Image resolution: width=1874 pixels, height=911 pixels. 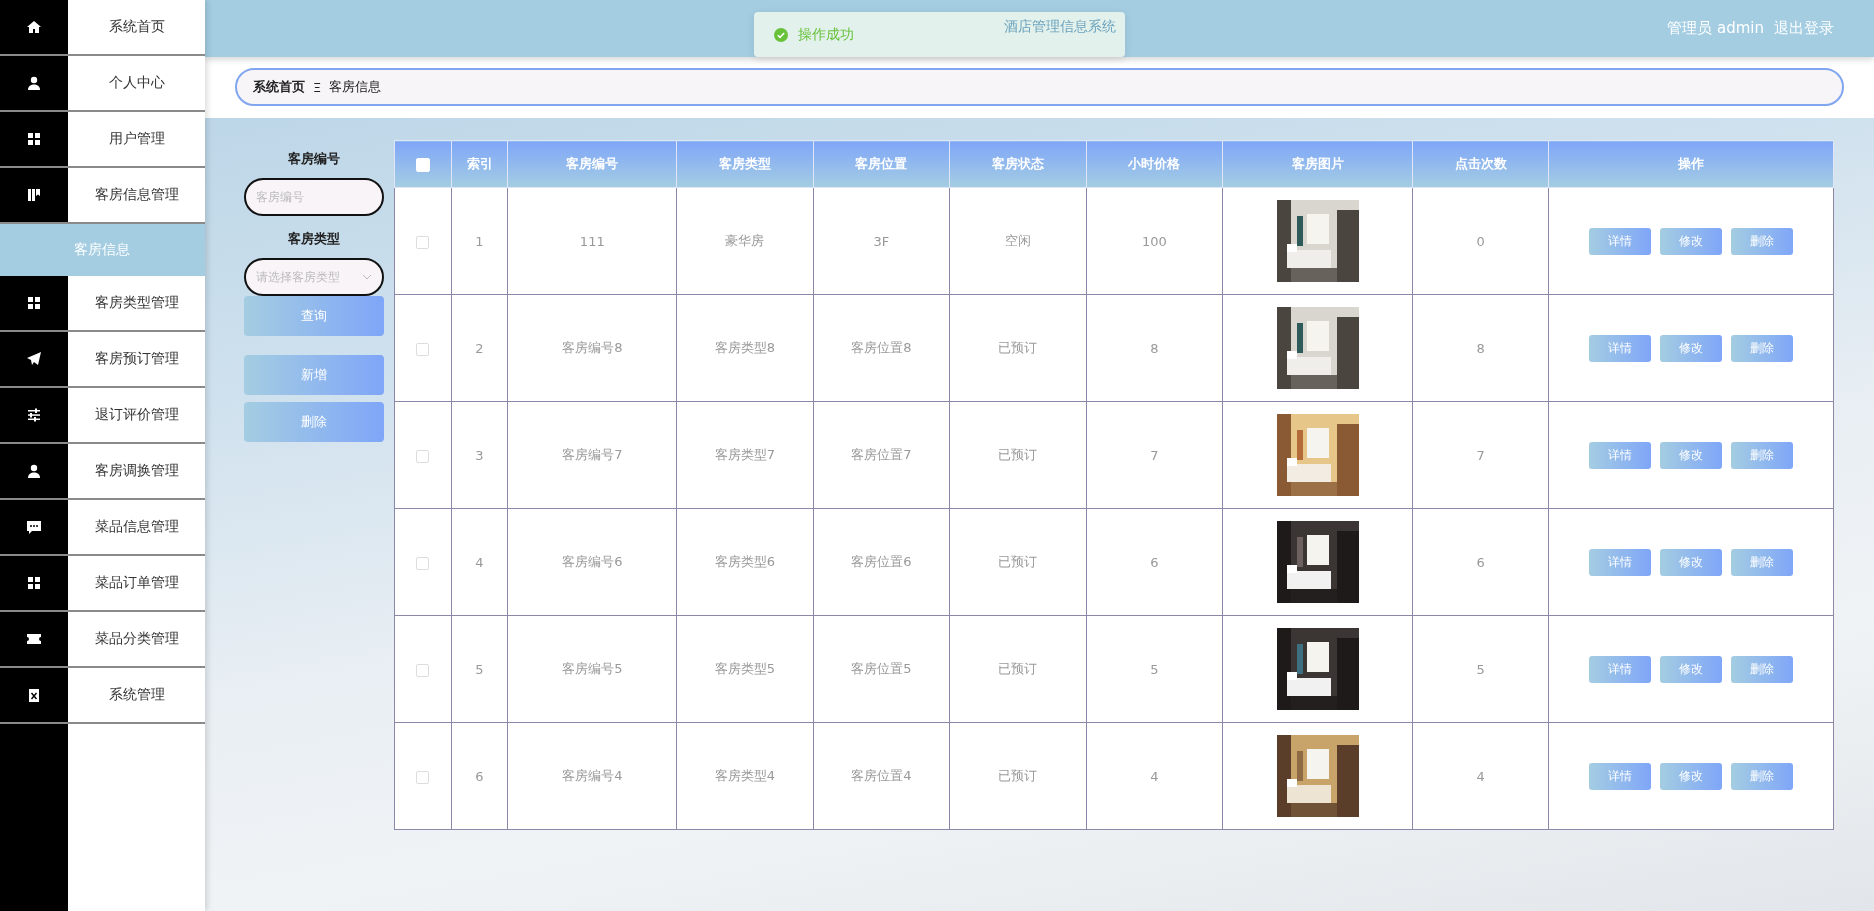 What do you see at coordinates (1804, 28) in the screenshot?
I see `logout-link: 退出登录` at bounding box center [1804, 28].